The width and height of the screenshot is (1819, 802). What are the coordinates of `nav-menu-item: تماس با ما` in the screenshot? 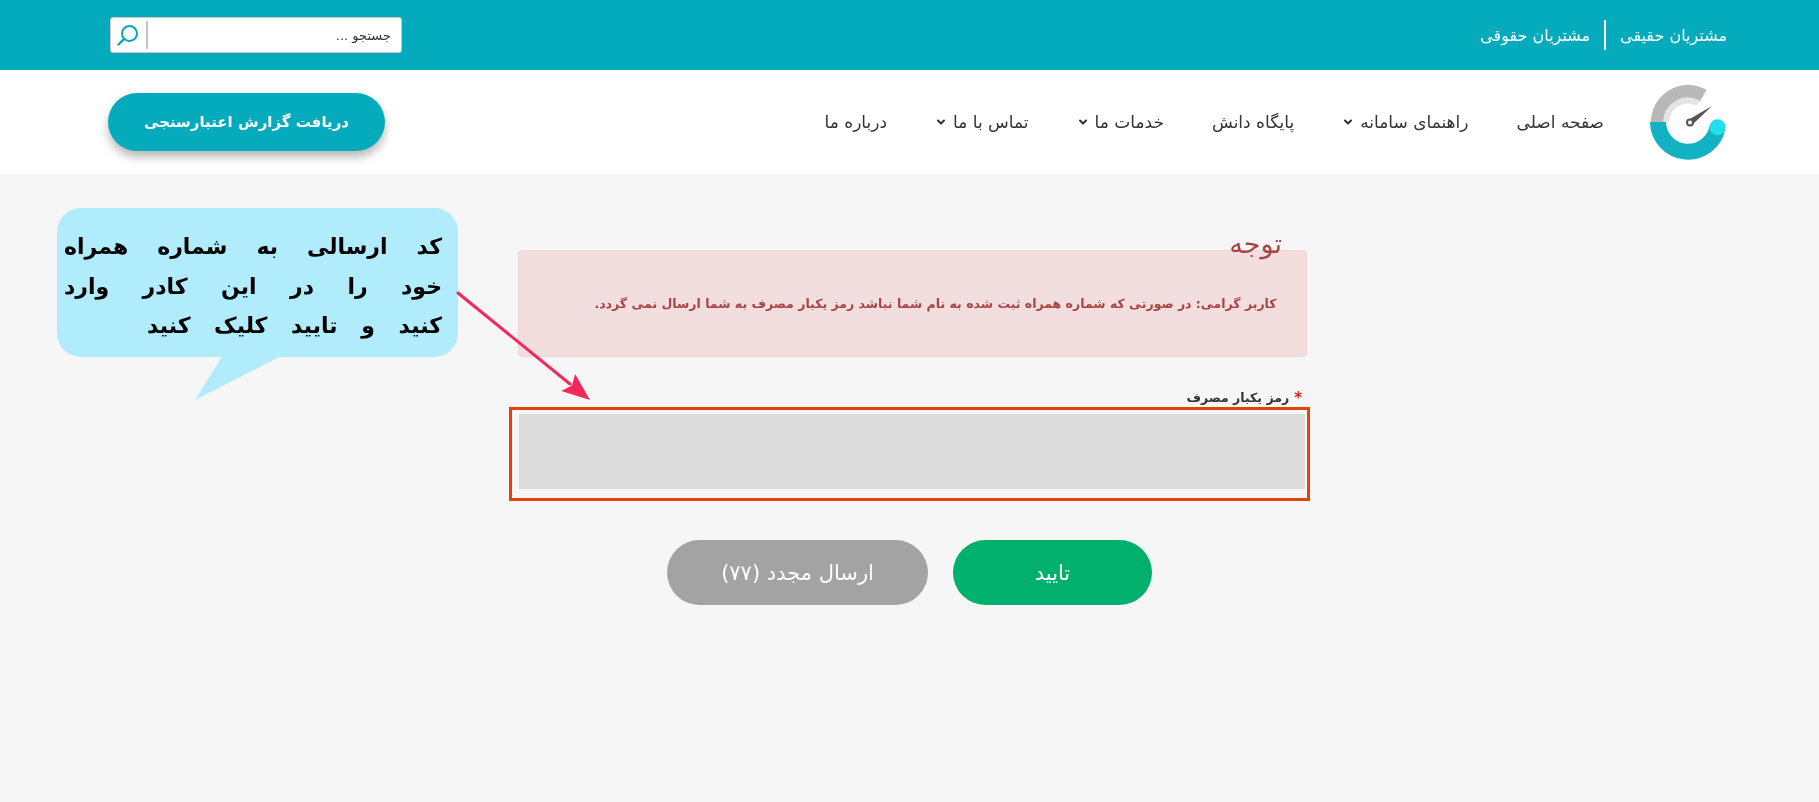 It's located at (982, 122).